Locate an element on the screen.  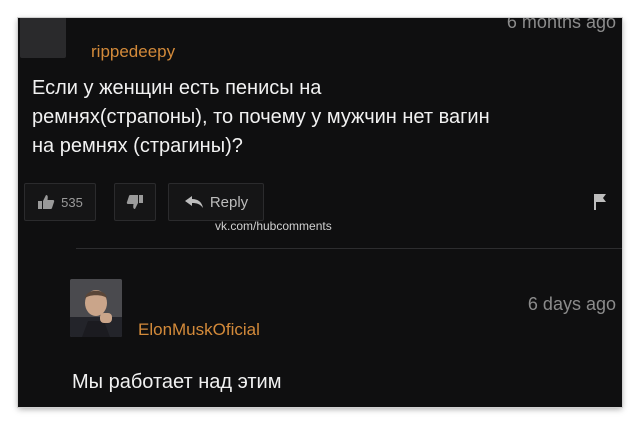
comment-timestamp: 6 days ago is located at coordinates (571, 304).